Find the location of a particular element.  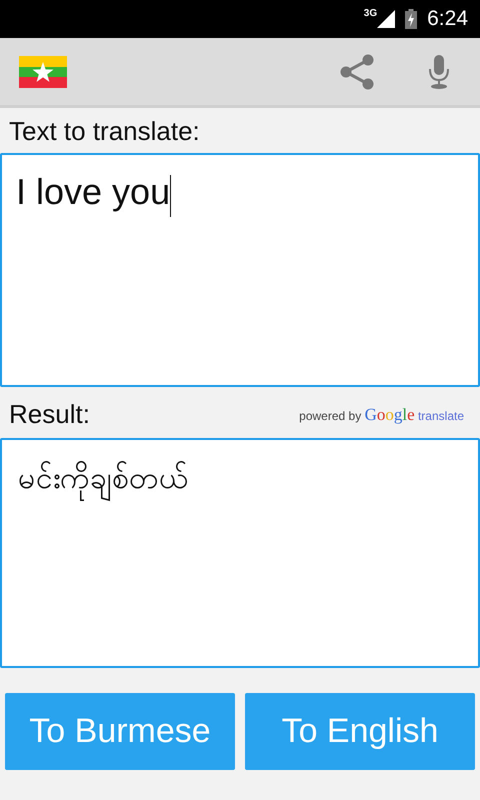

clock: 6:24 is located at coordinates (447, 19).